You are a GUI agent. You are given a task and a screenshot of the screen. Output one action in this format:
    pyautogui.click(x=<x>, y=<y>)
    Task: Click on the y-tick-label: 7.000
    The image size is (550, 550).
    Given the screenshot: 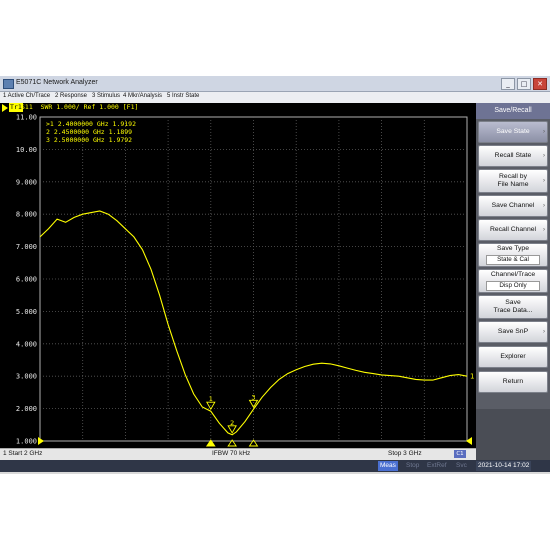 What is the action you would take?
    pyautogui.click(x=26, y=247)
    